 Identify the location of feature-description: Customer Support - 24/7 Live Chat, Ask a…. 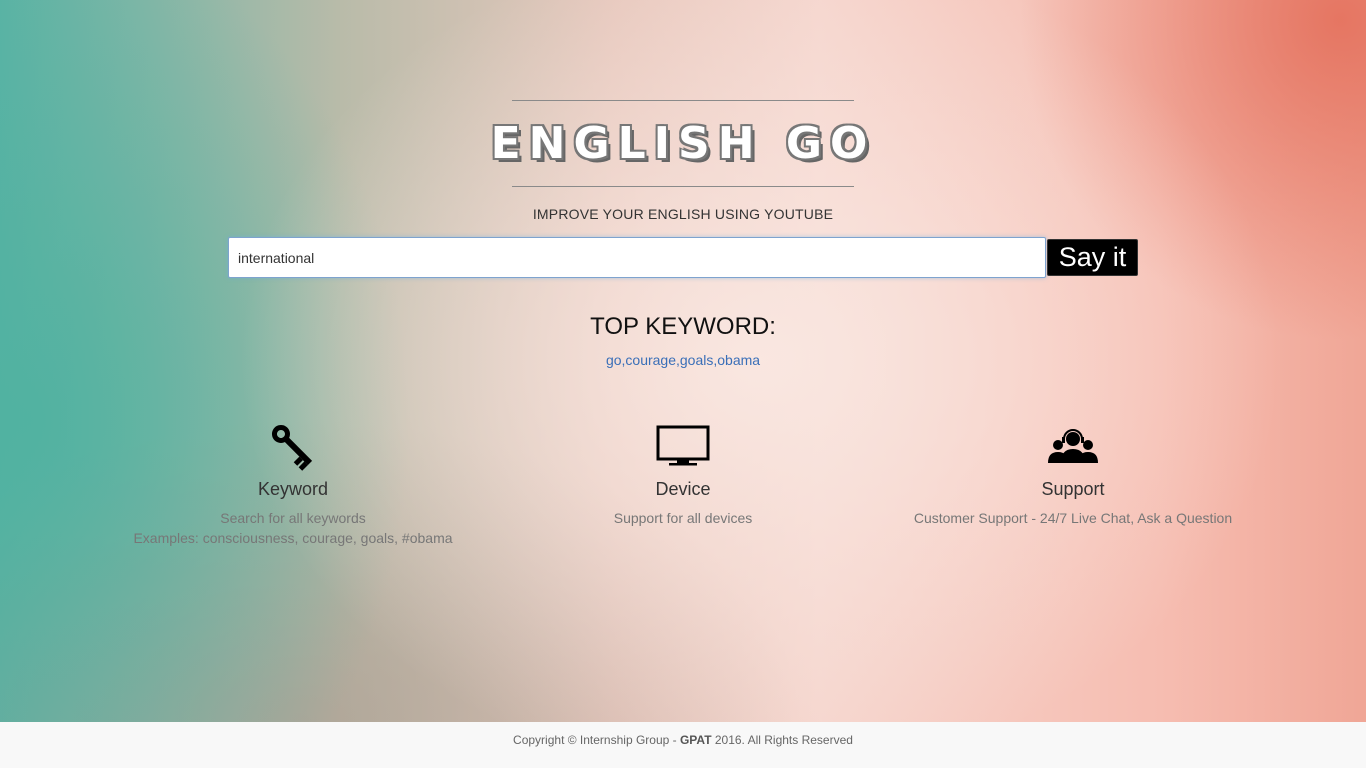
(1073, 518).